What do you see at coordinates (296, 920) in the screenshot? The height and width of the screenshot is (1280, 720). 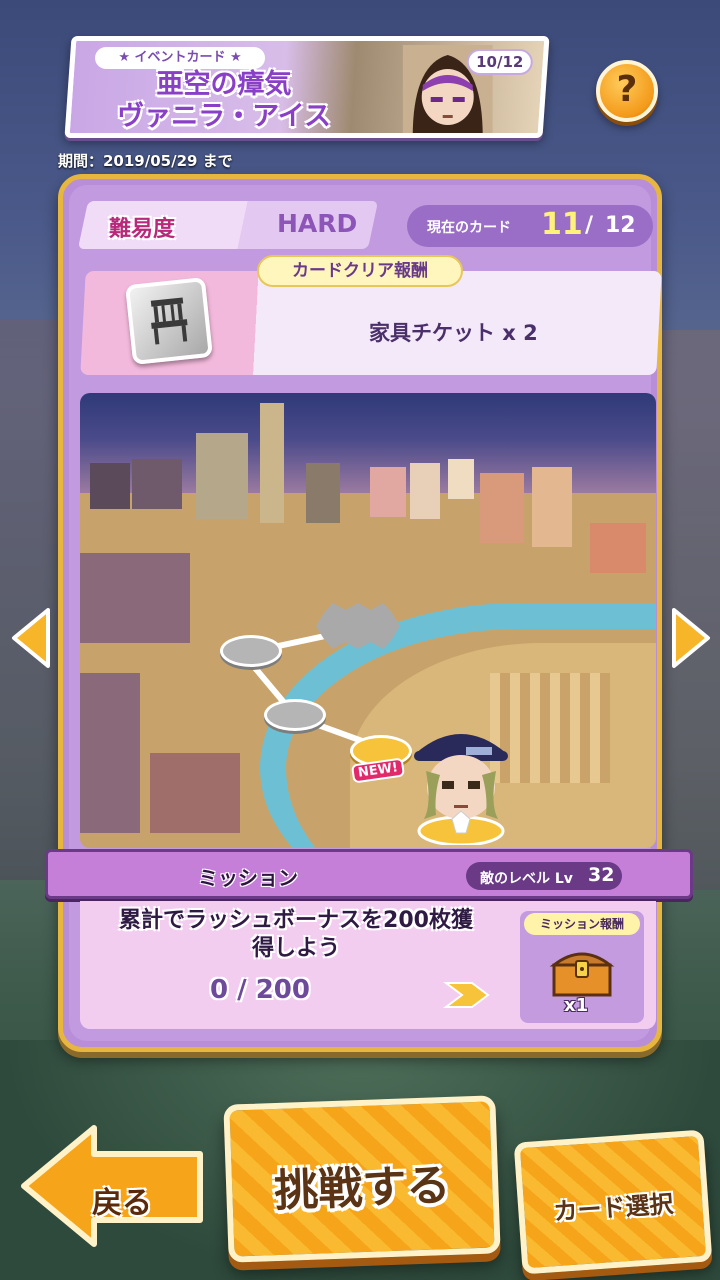 I see `mission-description-line1: 累計でラッシュボーナスを200枚獲` at bounding box center [296, 920].